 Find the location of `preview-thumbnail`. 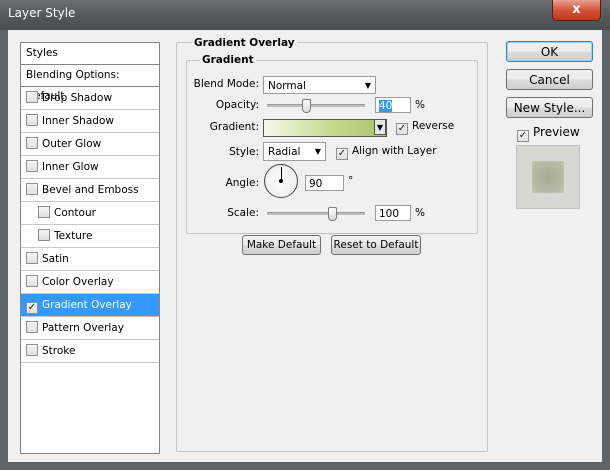

preview-thumbnail is located at coordinates (548, 177).